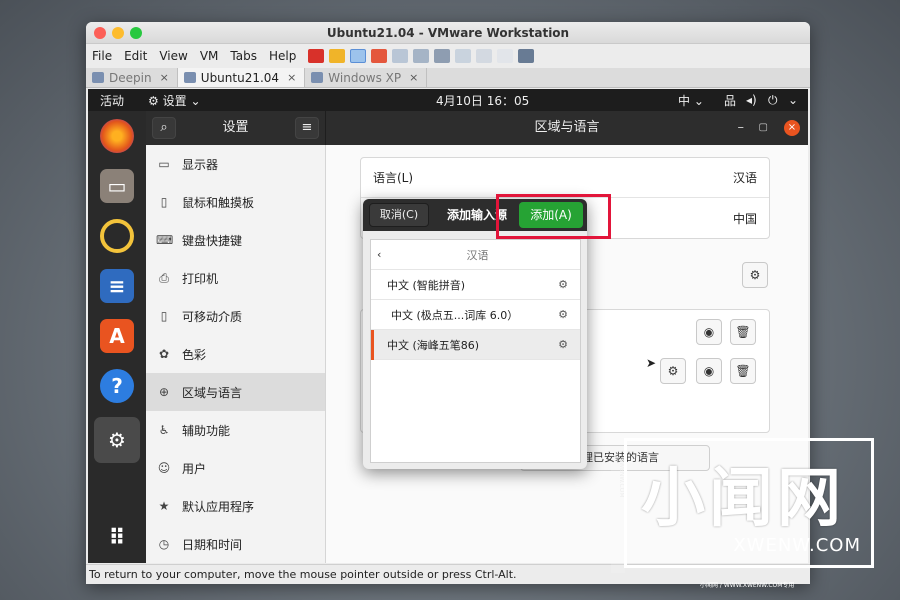 This screenshot has height=600, width=900. Describe the element at coordinates (526, 56) in the screenshot. I see `unity-icon` at that location.